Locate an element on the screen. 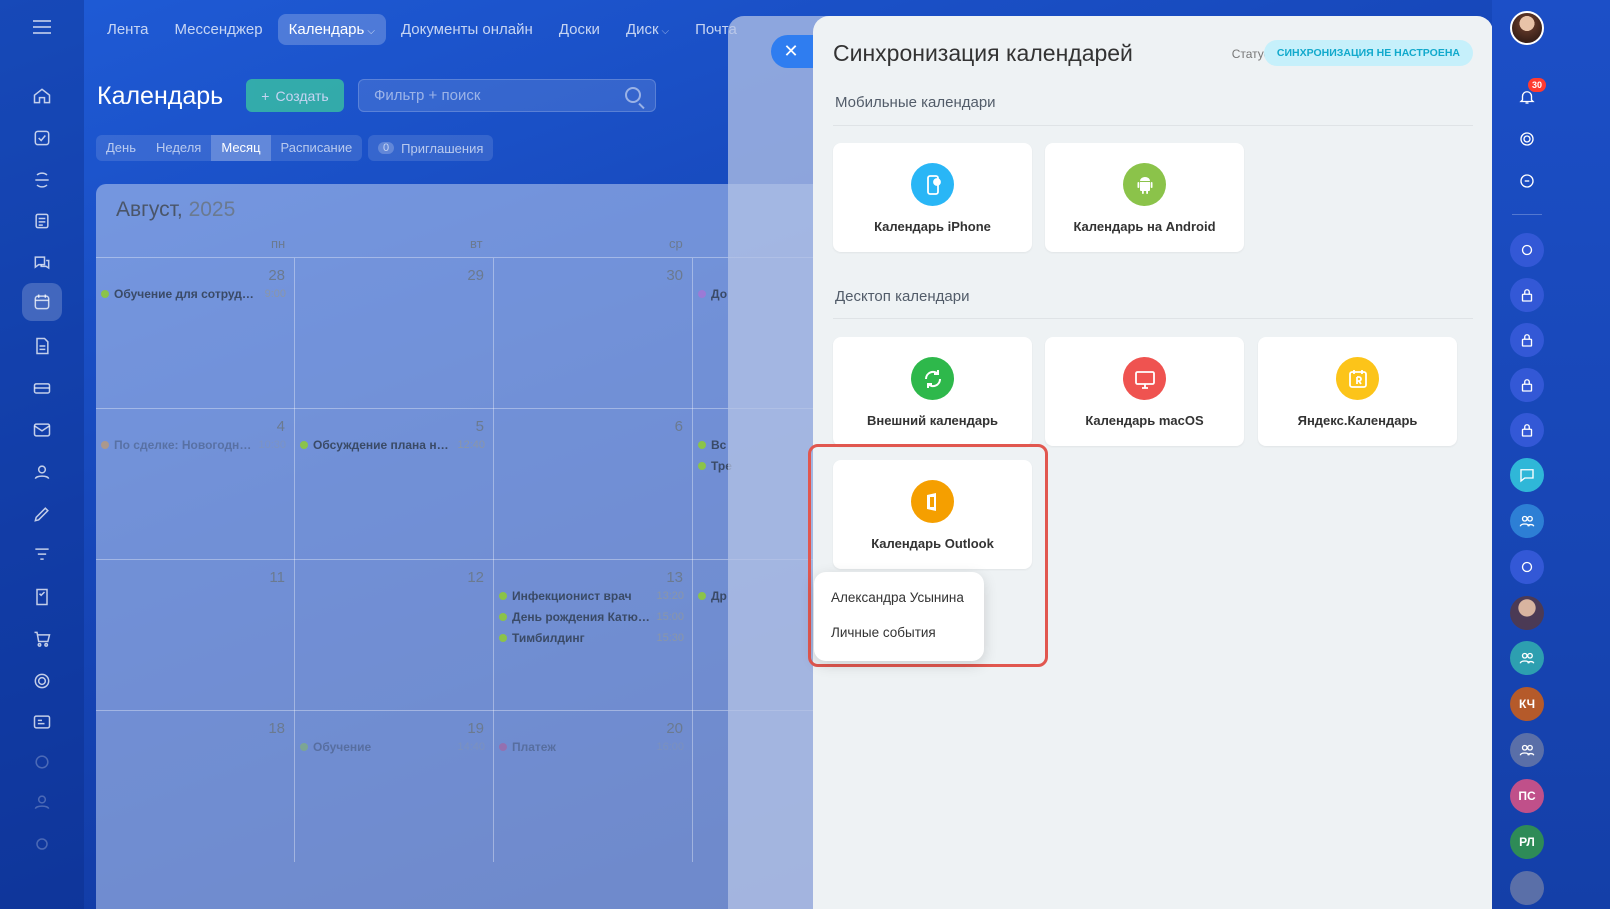 The width and height of the screenshot is (1610, 909). card-android-calendar: Календарь на Android is located at coordinates (1144, 197).